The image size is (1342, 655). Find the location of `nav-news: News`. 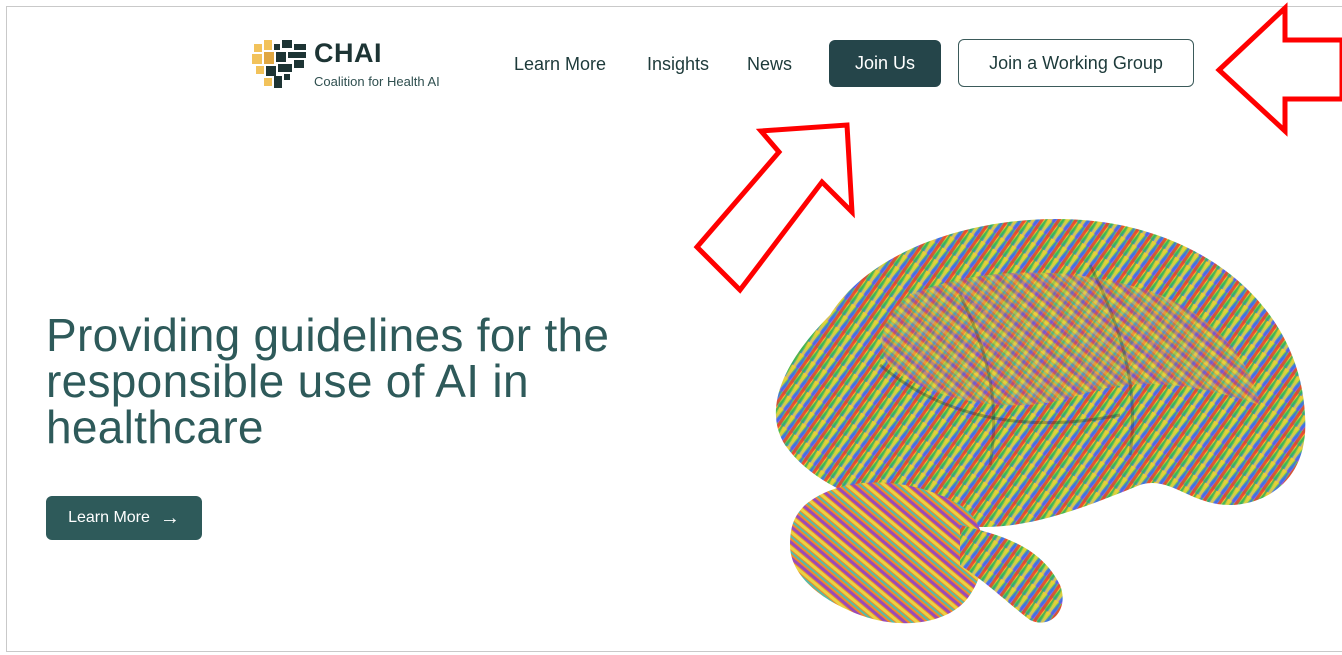

nav-news: News is located at coordinates (769, 64).